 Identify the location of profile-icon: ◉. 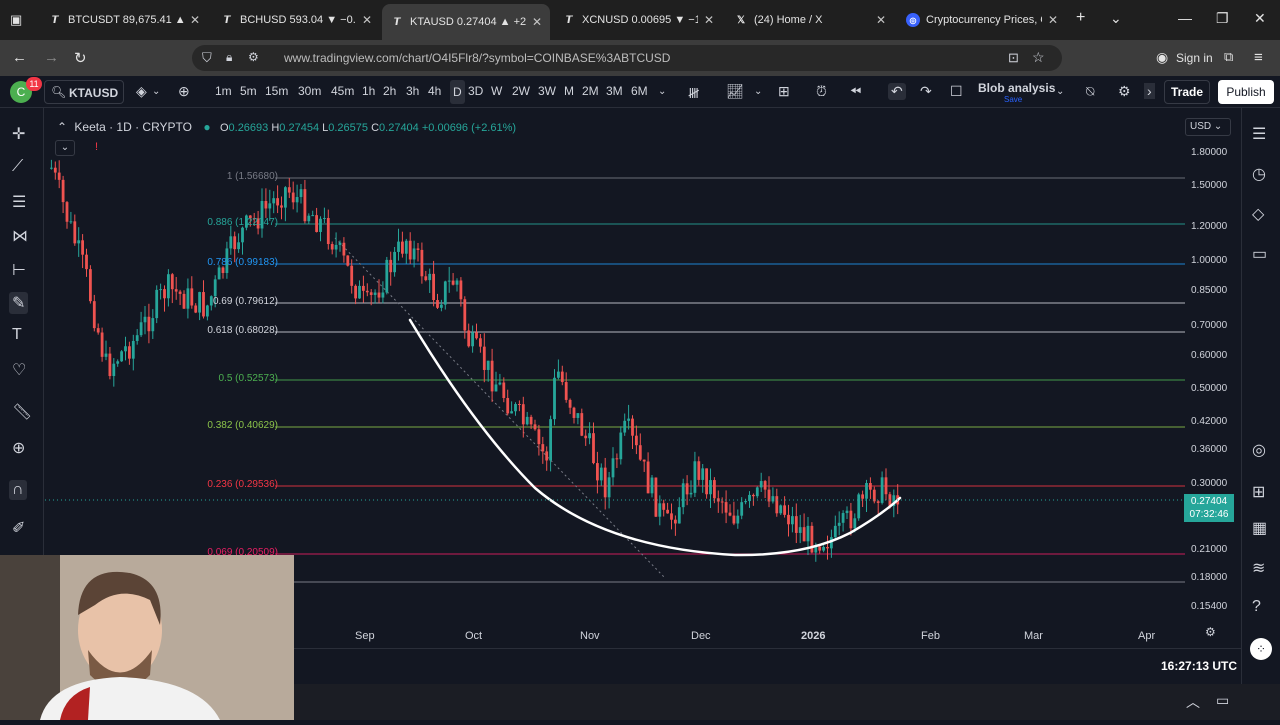
(1162, 57).